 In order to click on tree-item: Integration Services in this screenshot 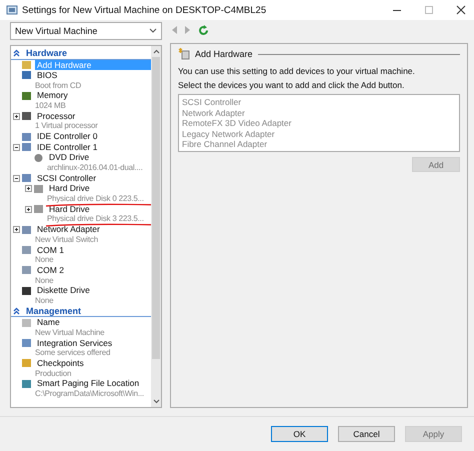, I will do `click(74, 343)`.